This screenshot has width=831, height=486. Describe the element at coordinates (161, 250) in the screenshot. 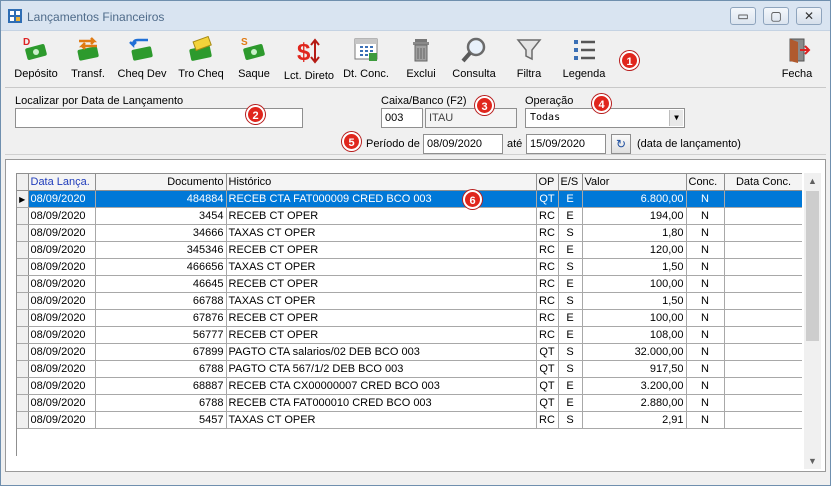

I see `cell-document: 345346` at that location.